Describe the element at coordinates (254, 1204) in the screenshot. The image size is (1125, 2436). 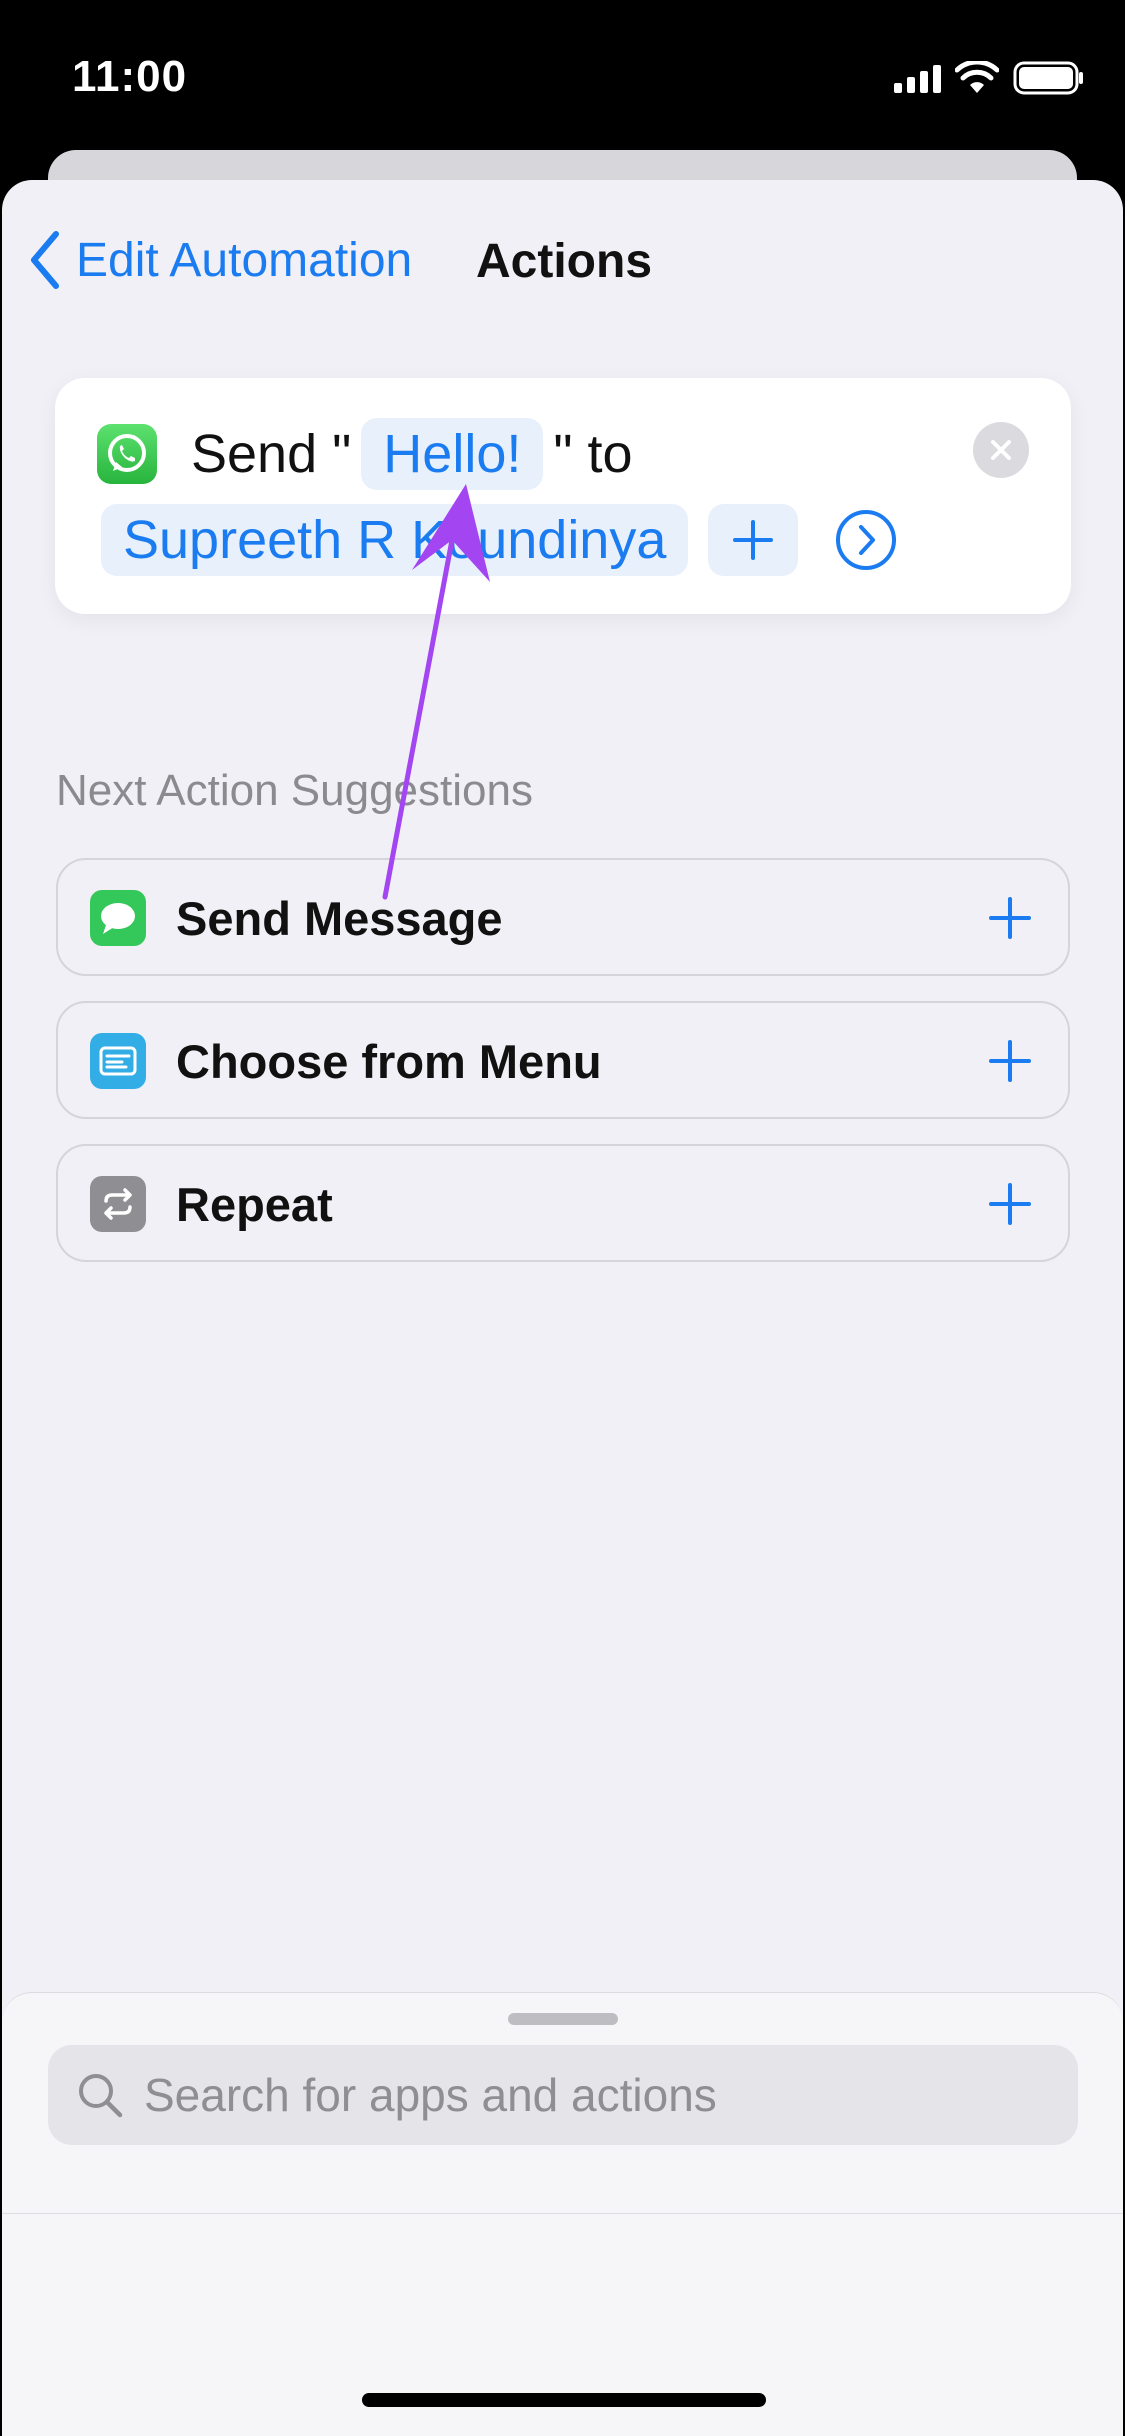
I see `suggestion-label: Repeat` at that location.